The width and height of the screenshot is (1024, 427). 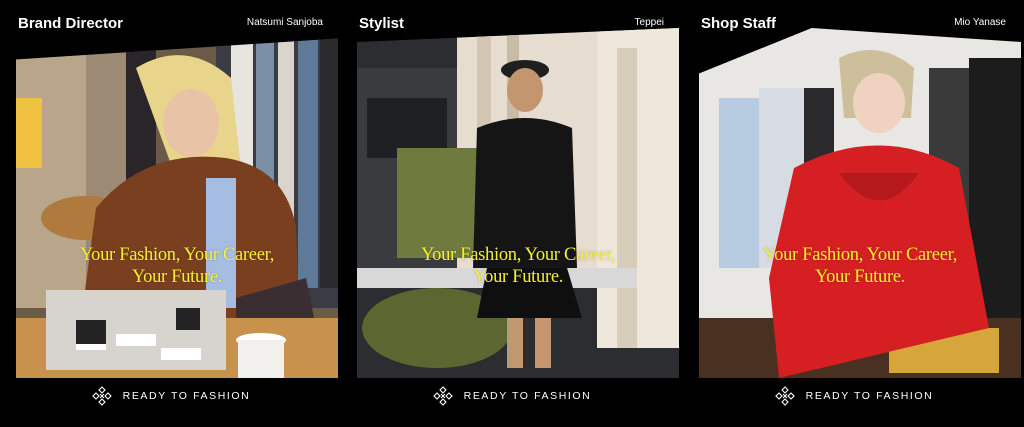 I want to click on role-title: Stylist, so click(x=382, y=23).